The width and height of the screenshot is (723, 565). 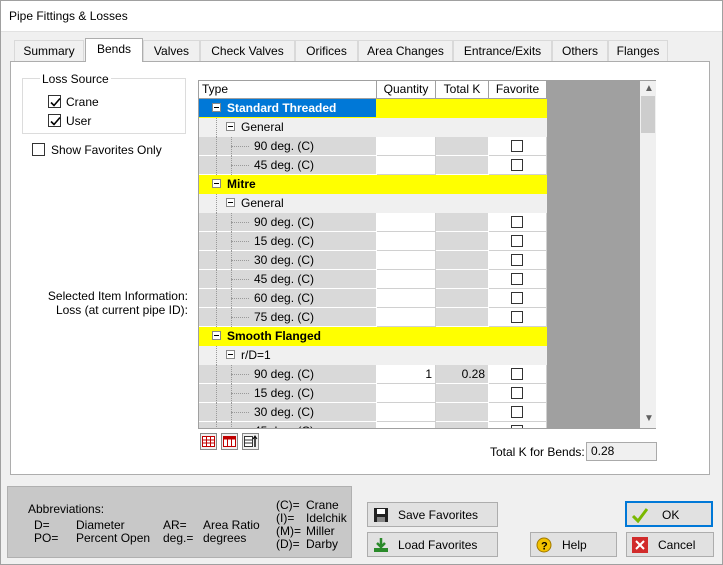 I want to click on ok-button: OK, so click(x=669, y=514).